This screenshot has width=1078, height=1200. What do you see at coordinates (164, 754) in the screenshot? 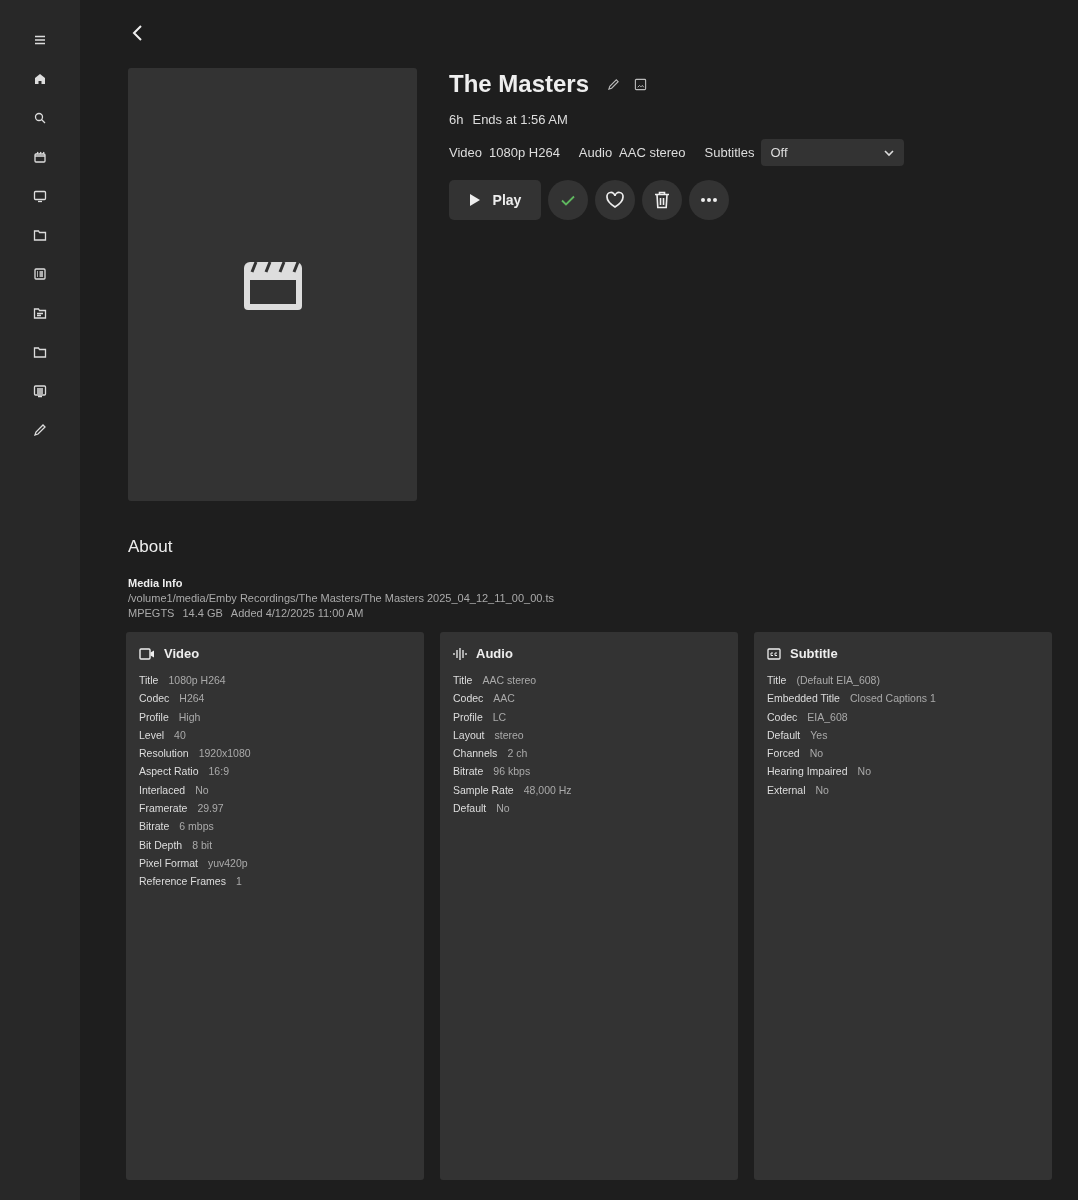
I see `property-label: Resolution` at bounding box center [164, 754].